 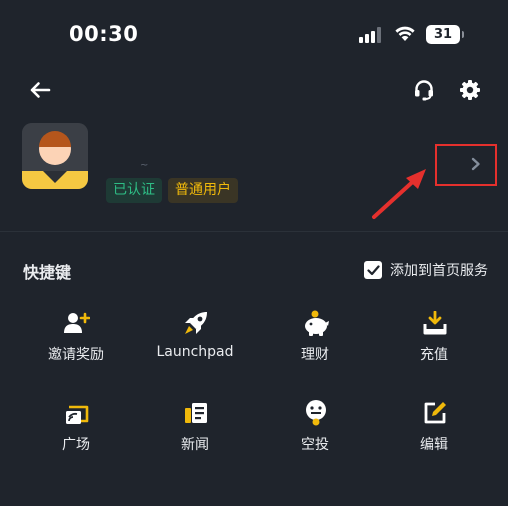 What do you see at coordinates (196, 323) in the screenshot?
I see `rocket-icon` at bounding box center [196, 323].